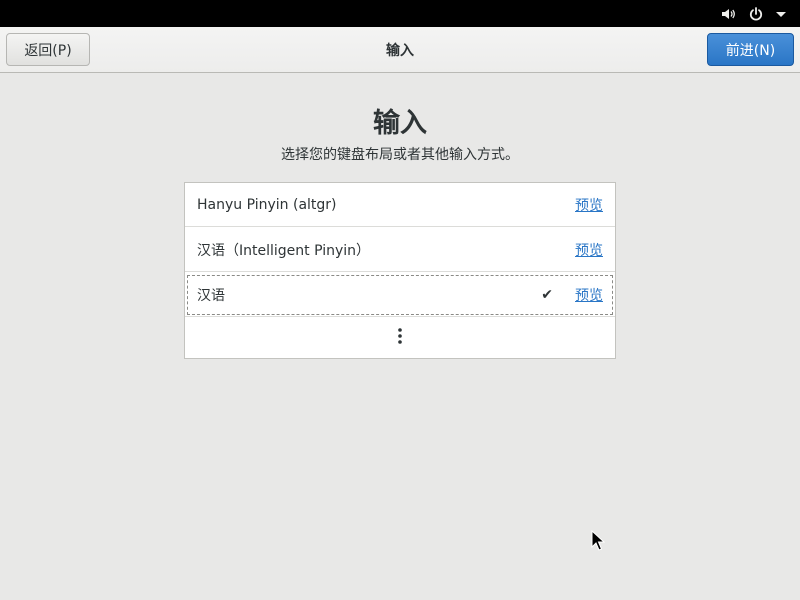 The height and width of the screenshot is (600, 800). I want to click on top-bar, so click(400, 13).